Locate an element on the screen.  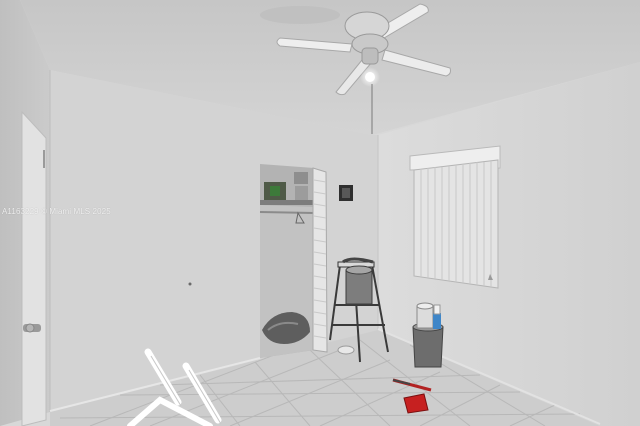
window-vertical-blinds is located at coordinates (455, 217).